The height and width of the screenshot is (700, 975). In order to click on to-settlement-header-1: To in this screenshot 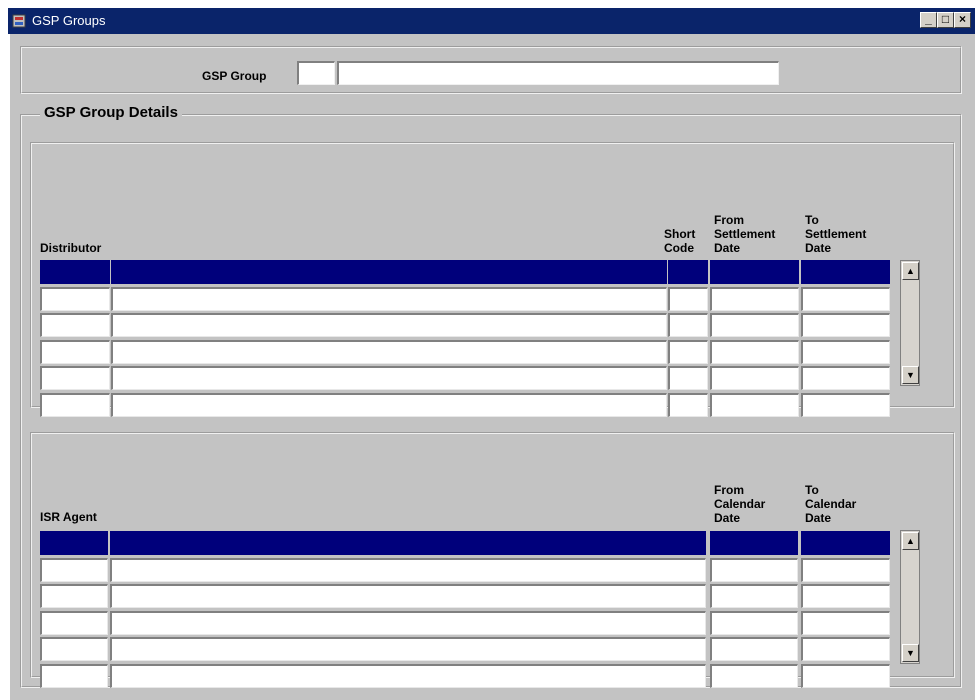, I will do `click(812, 220)`.